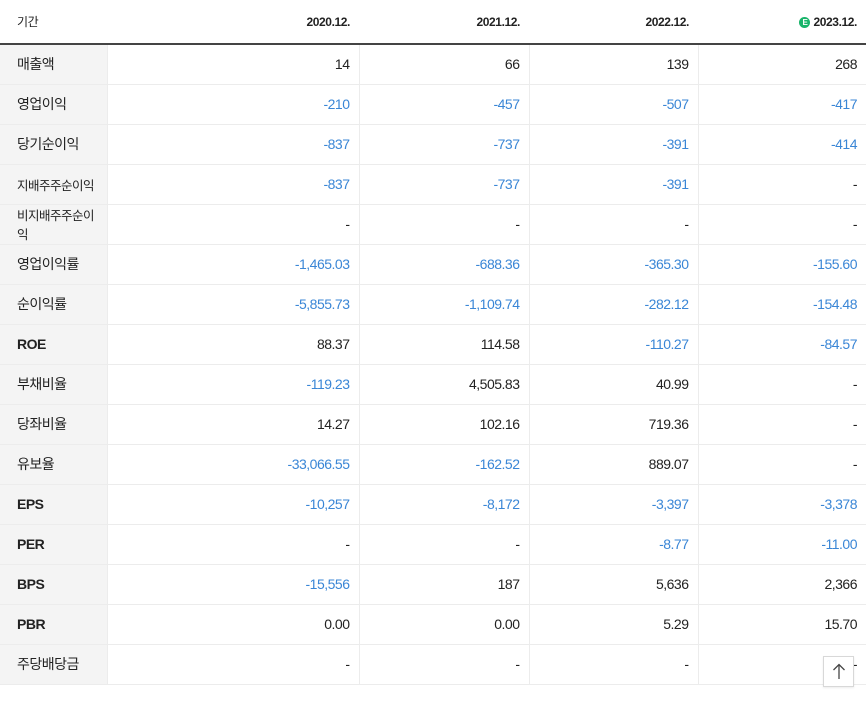 This screenshot has width=866, height=703. I want to click on table-row: 당기순이익 -837 -737 -391 -414, so click(433, 144).